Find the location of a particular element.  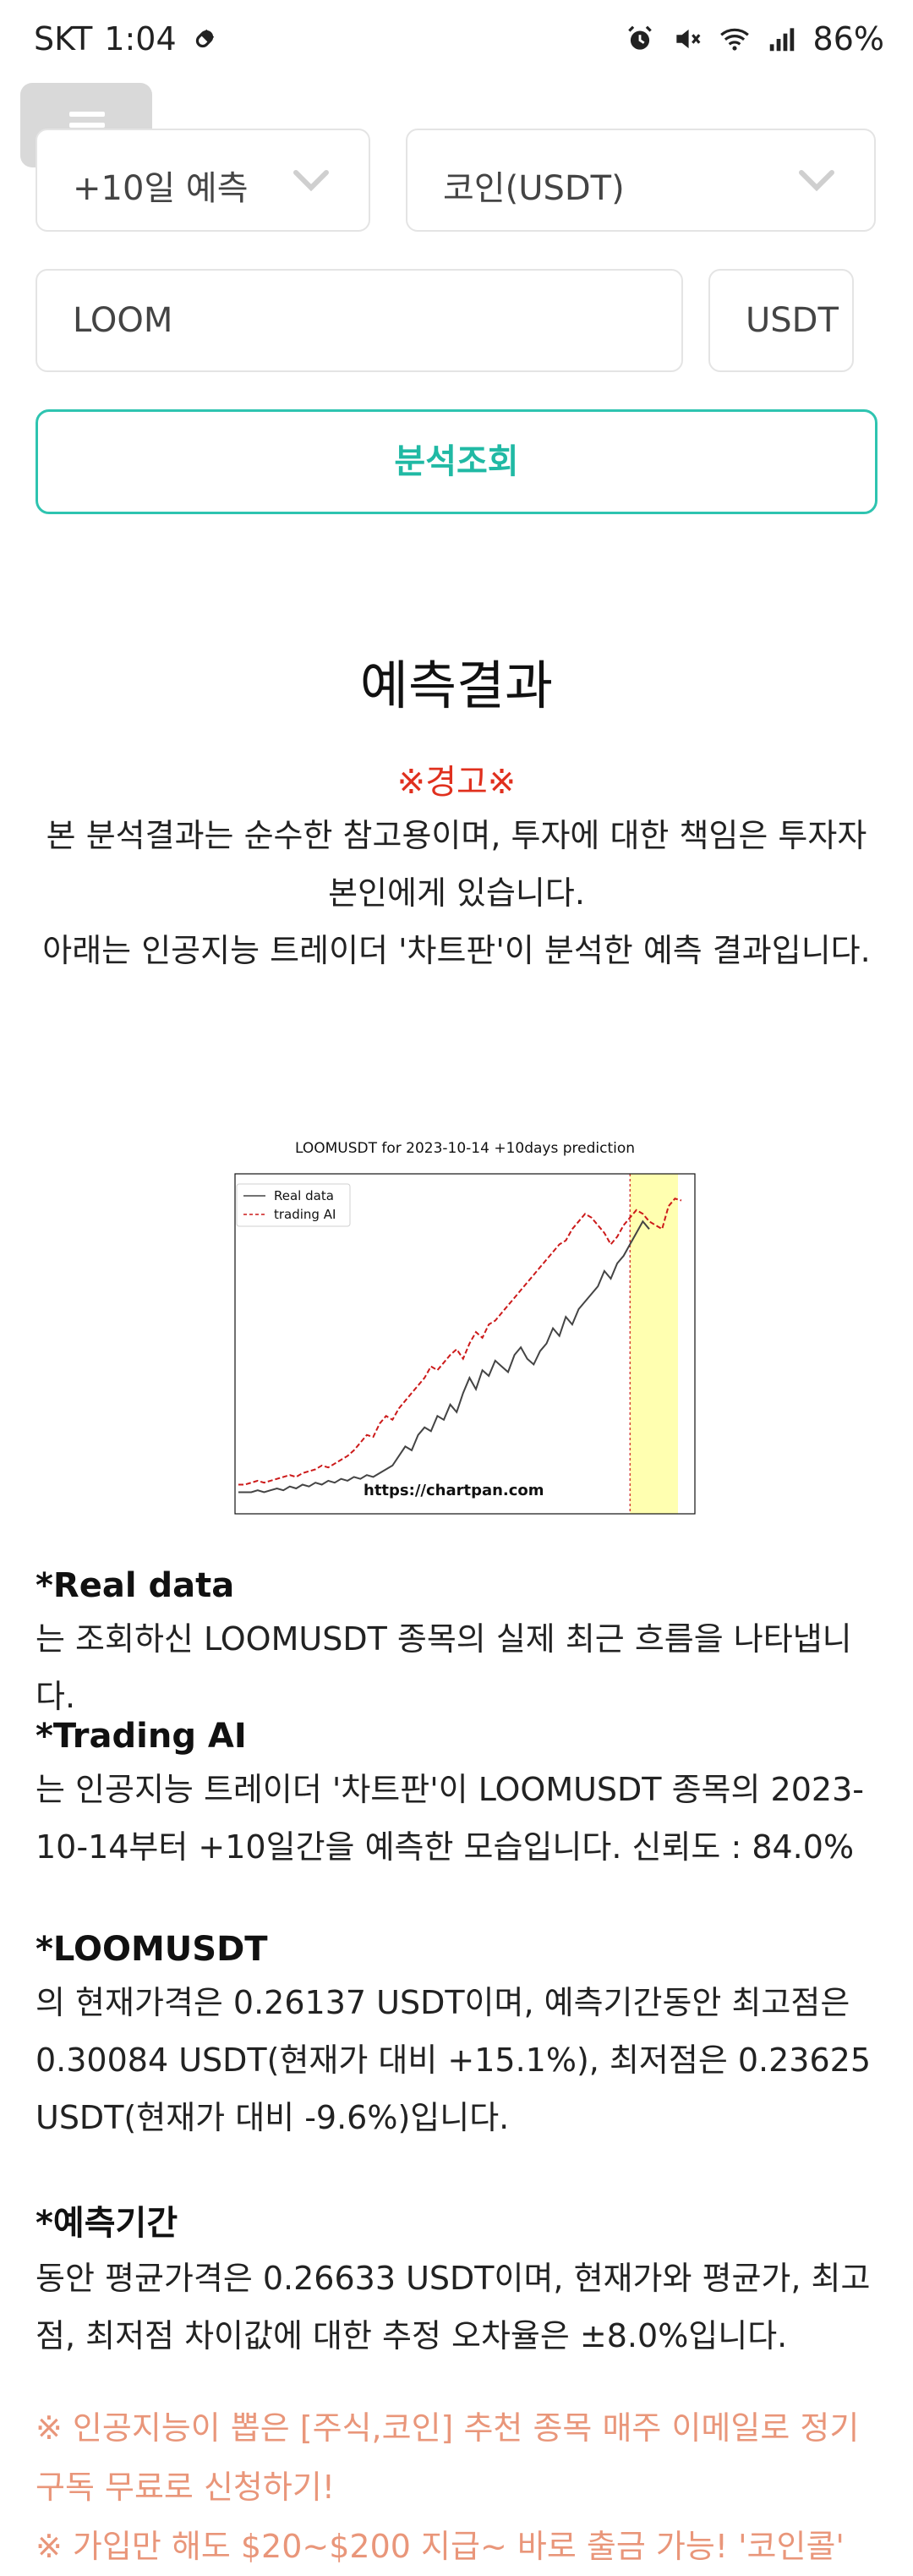

carrier-label: SKT is located at coordinates (63, 39).